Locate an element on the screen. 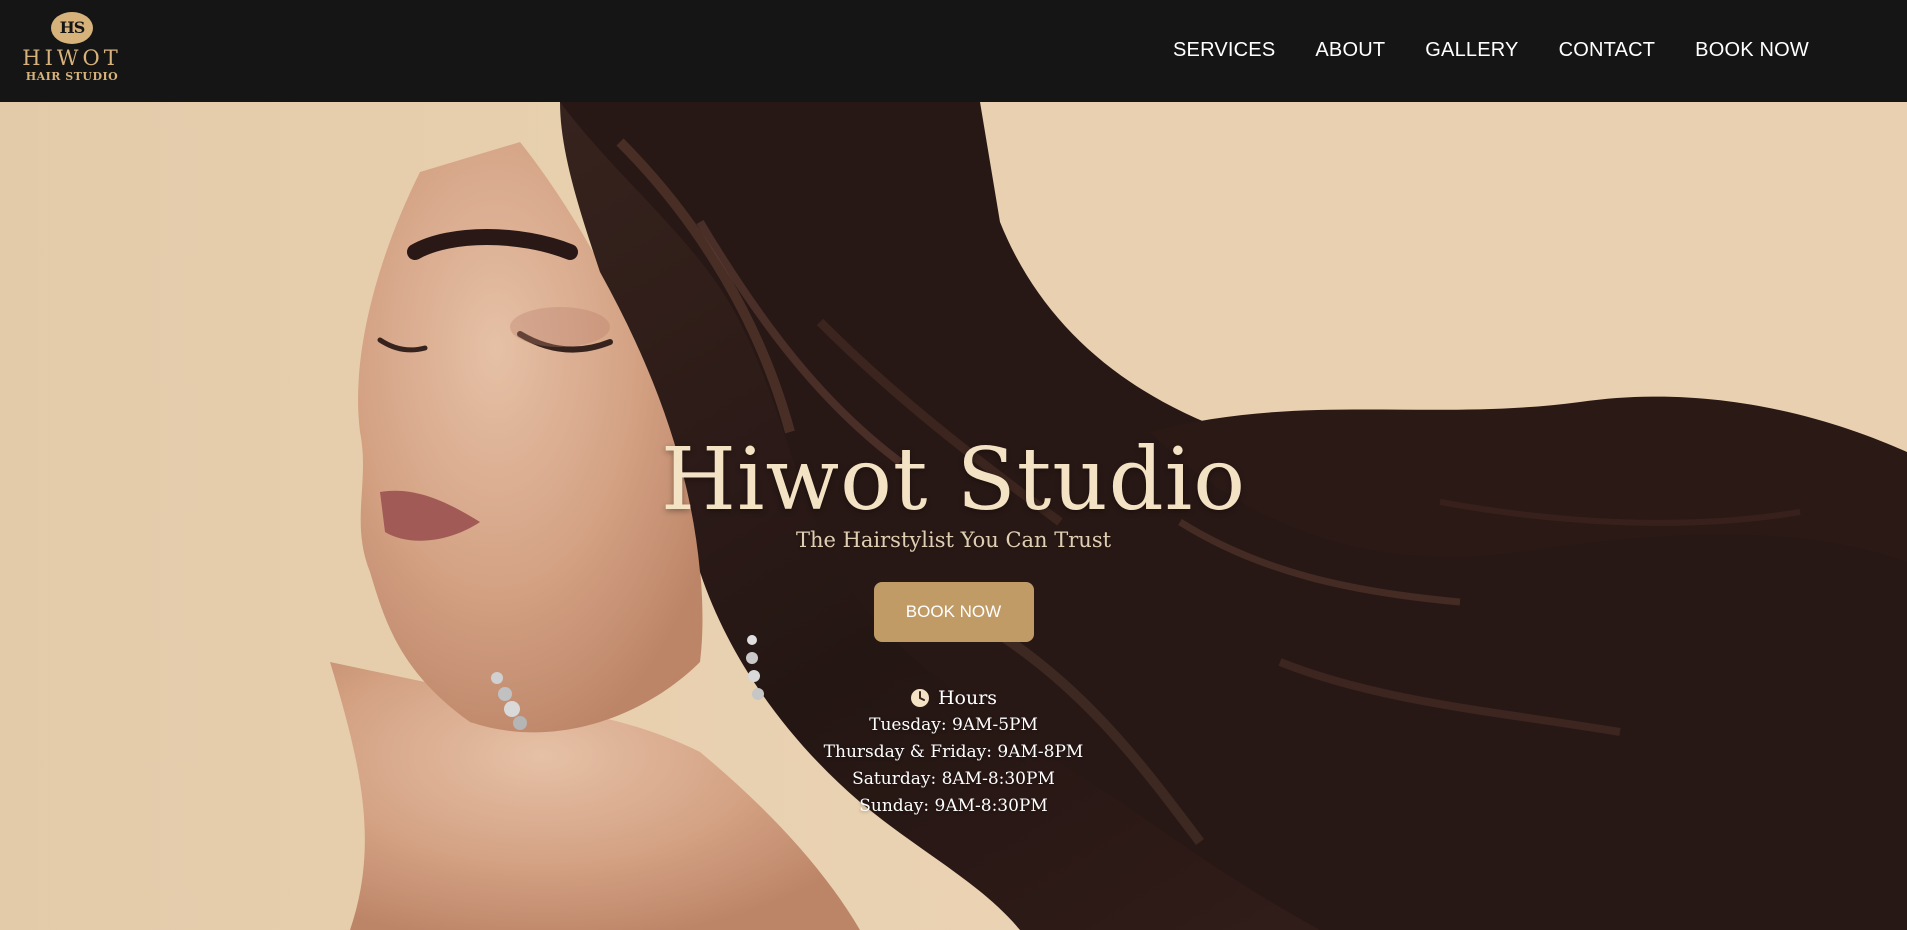  hours-line-thursday-friday: Thursday & Friday: 9AM-8PM is located at coordinates (953, 752).